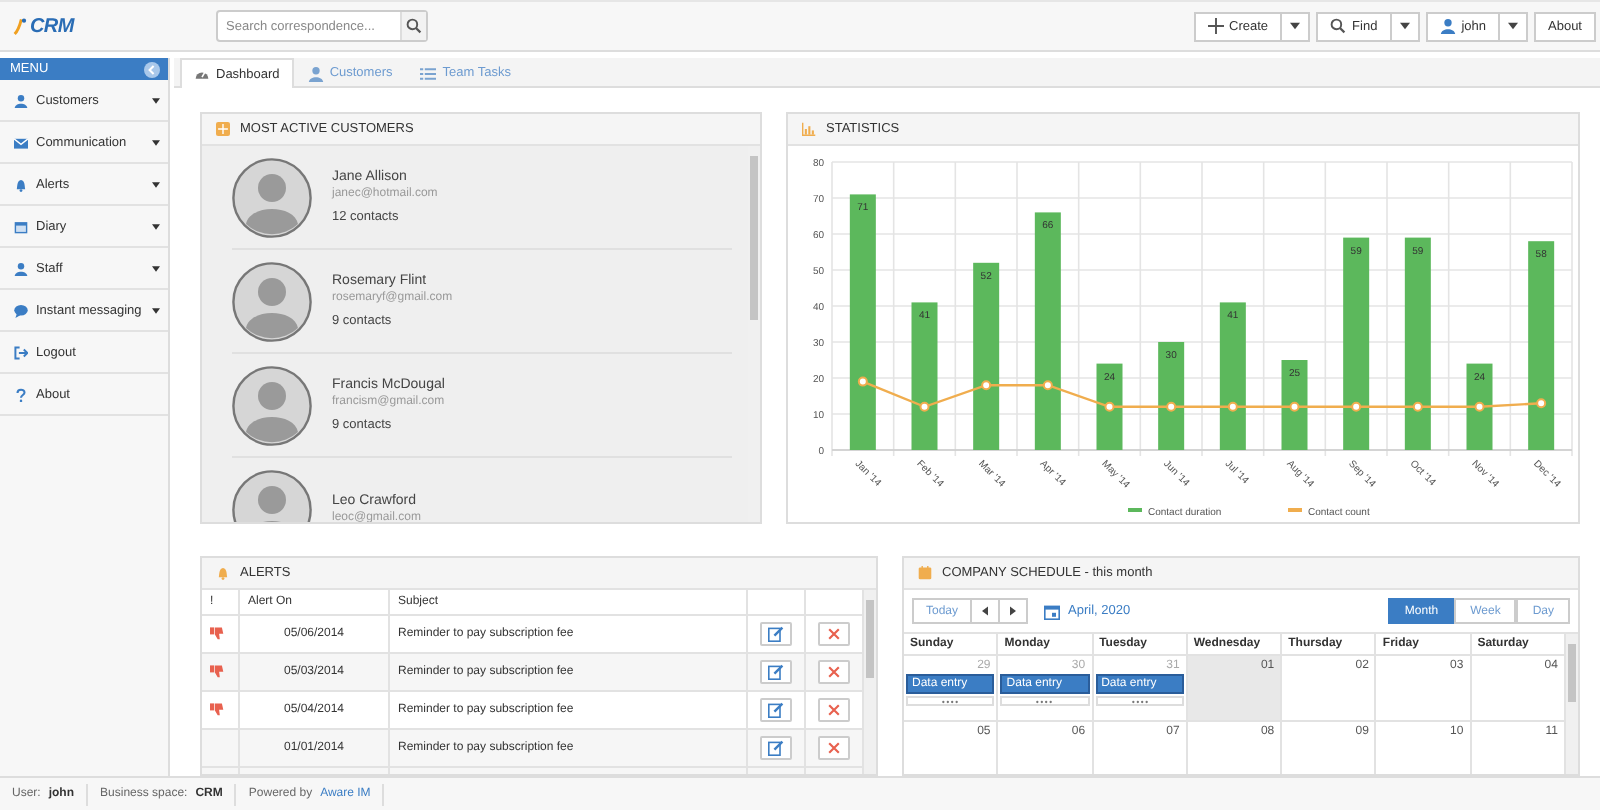 This screenshot has width=1600, height=810. I want to click on chat-bubble-icon, so click(21, 310).